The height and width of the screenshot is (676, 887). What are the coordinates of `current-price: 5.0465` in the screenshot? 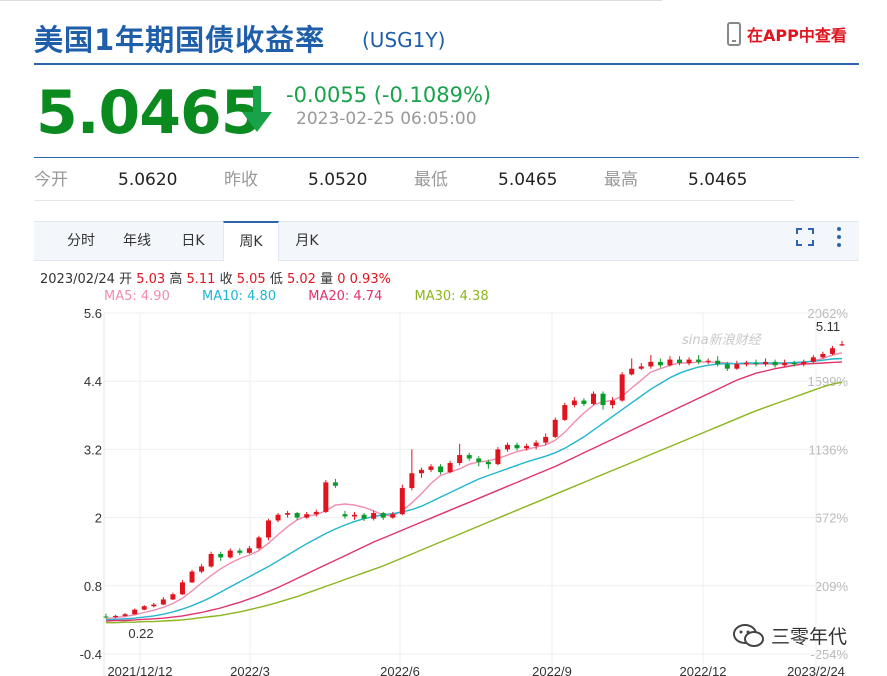 It's located at (149, 113).